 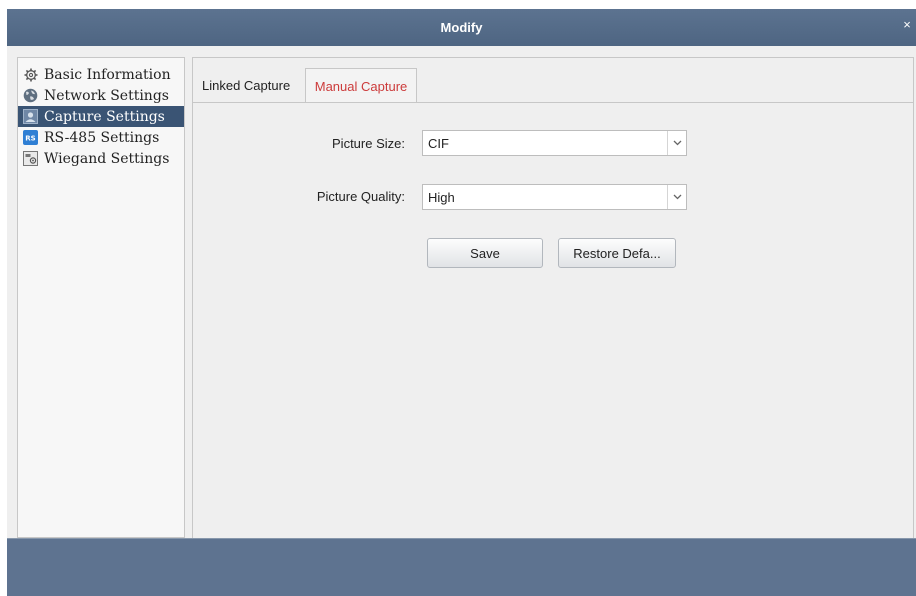 What do you see at coordinates (104, 116) in the screenshot?
I see `sidebar-item-label: Capture Settings` at bounding box center [104, 116].